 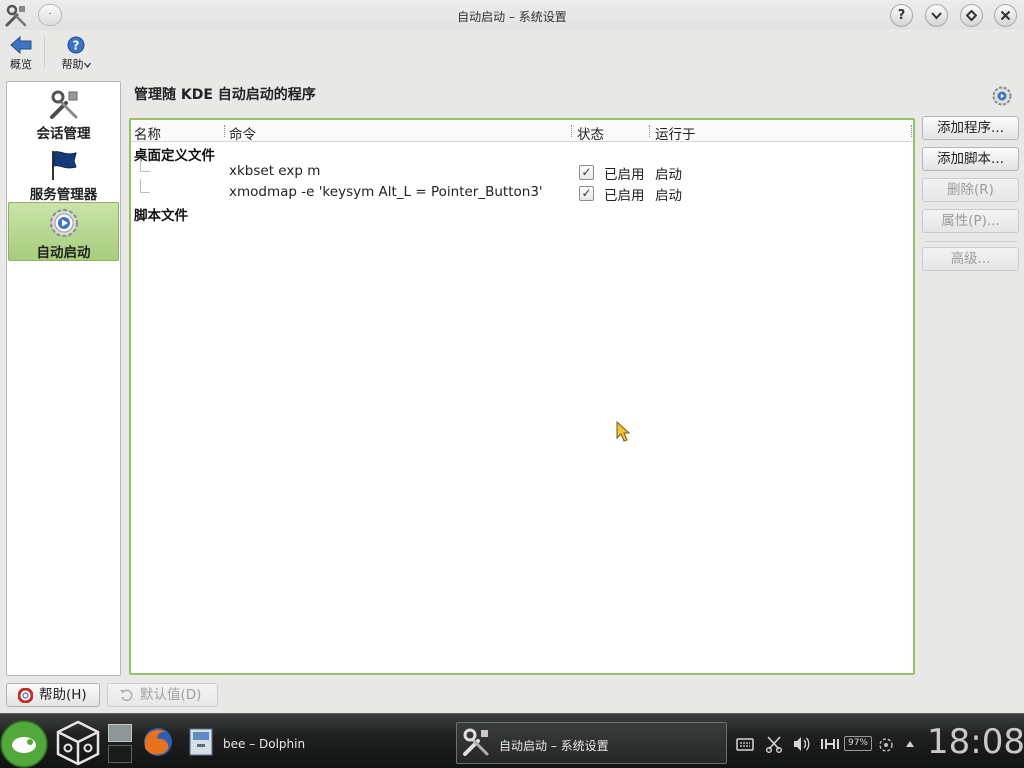 What do you see at coordinates (975, 742) in the screenshot?
I see `clock: 18:08` at bounding box center [975, 742].